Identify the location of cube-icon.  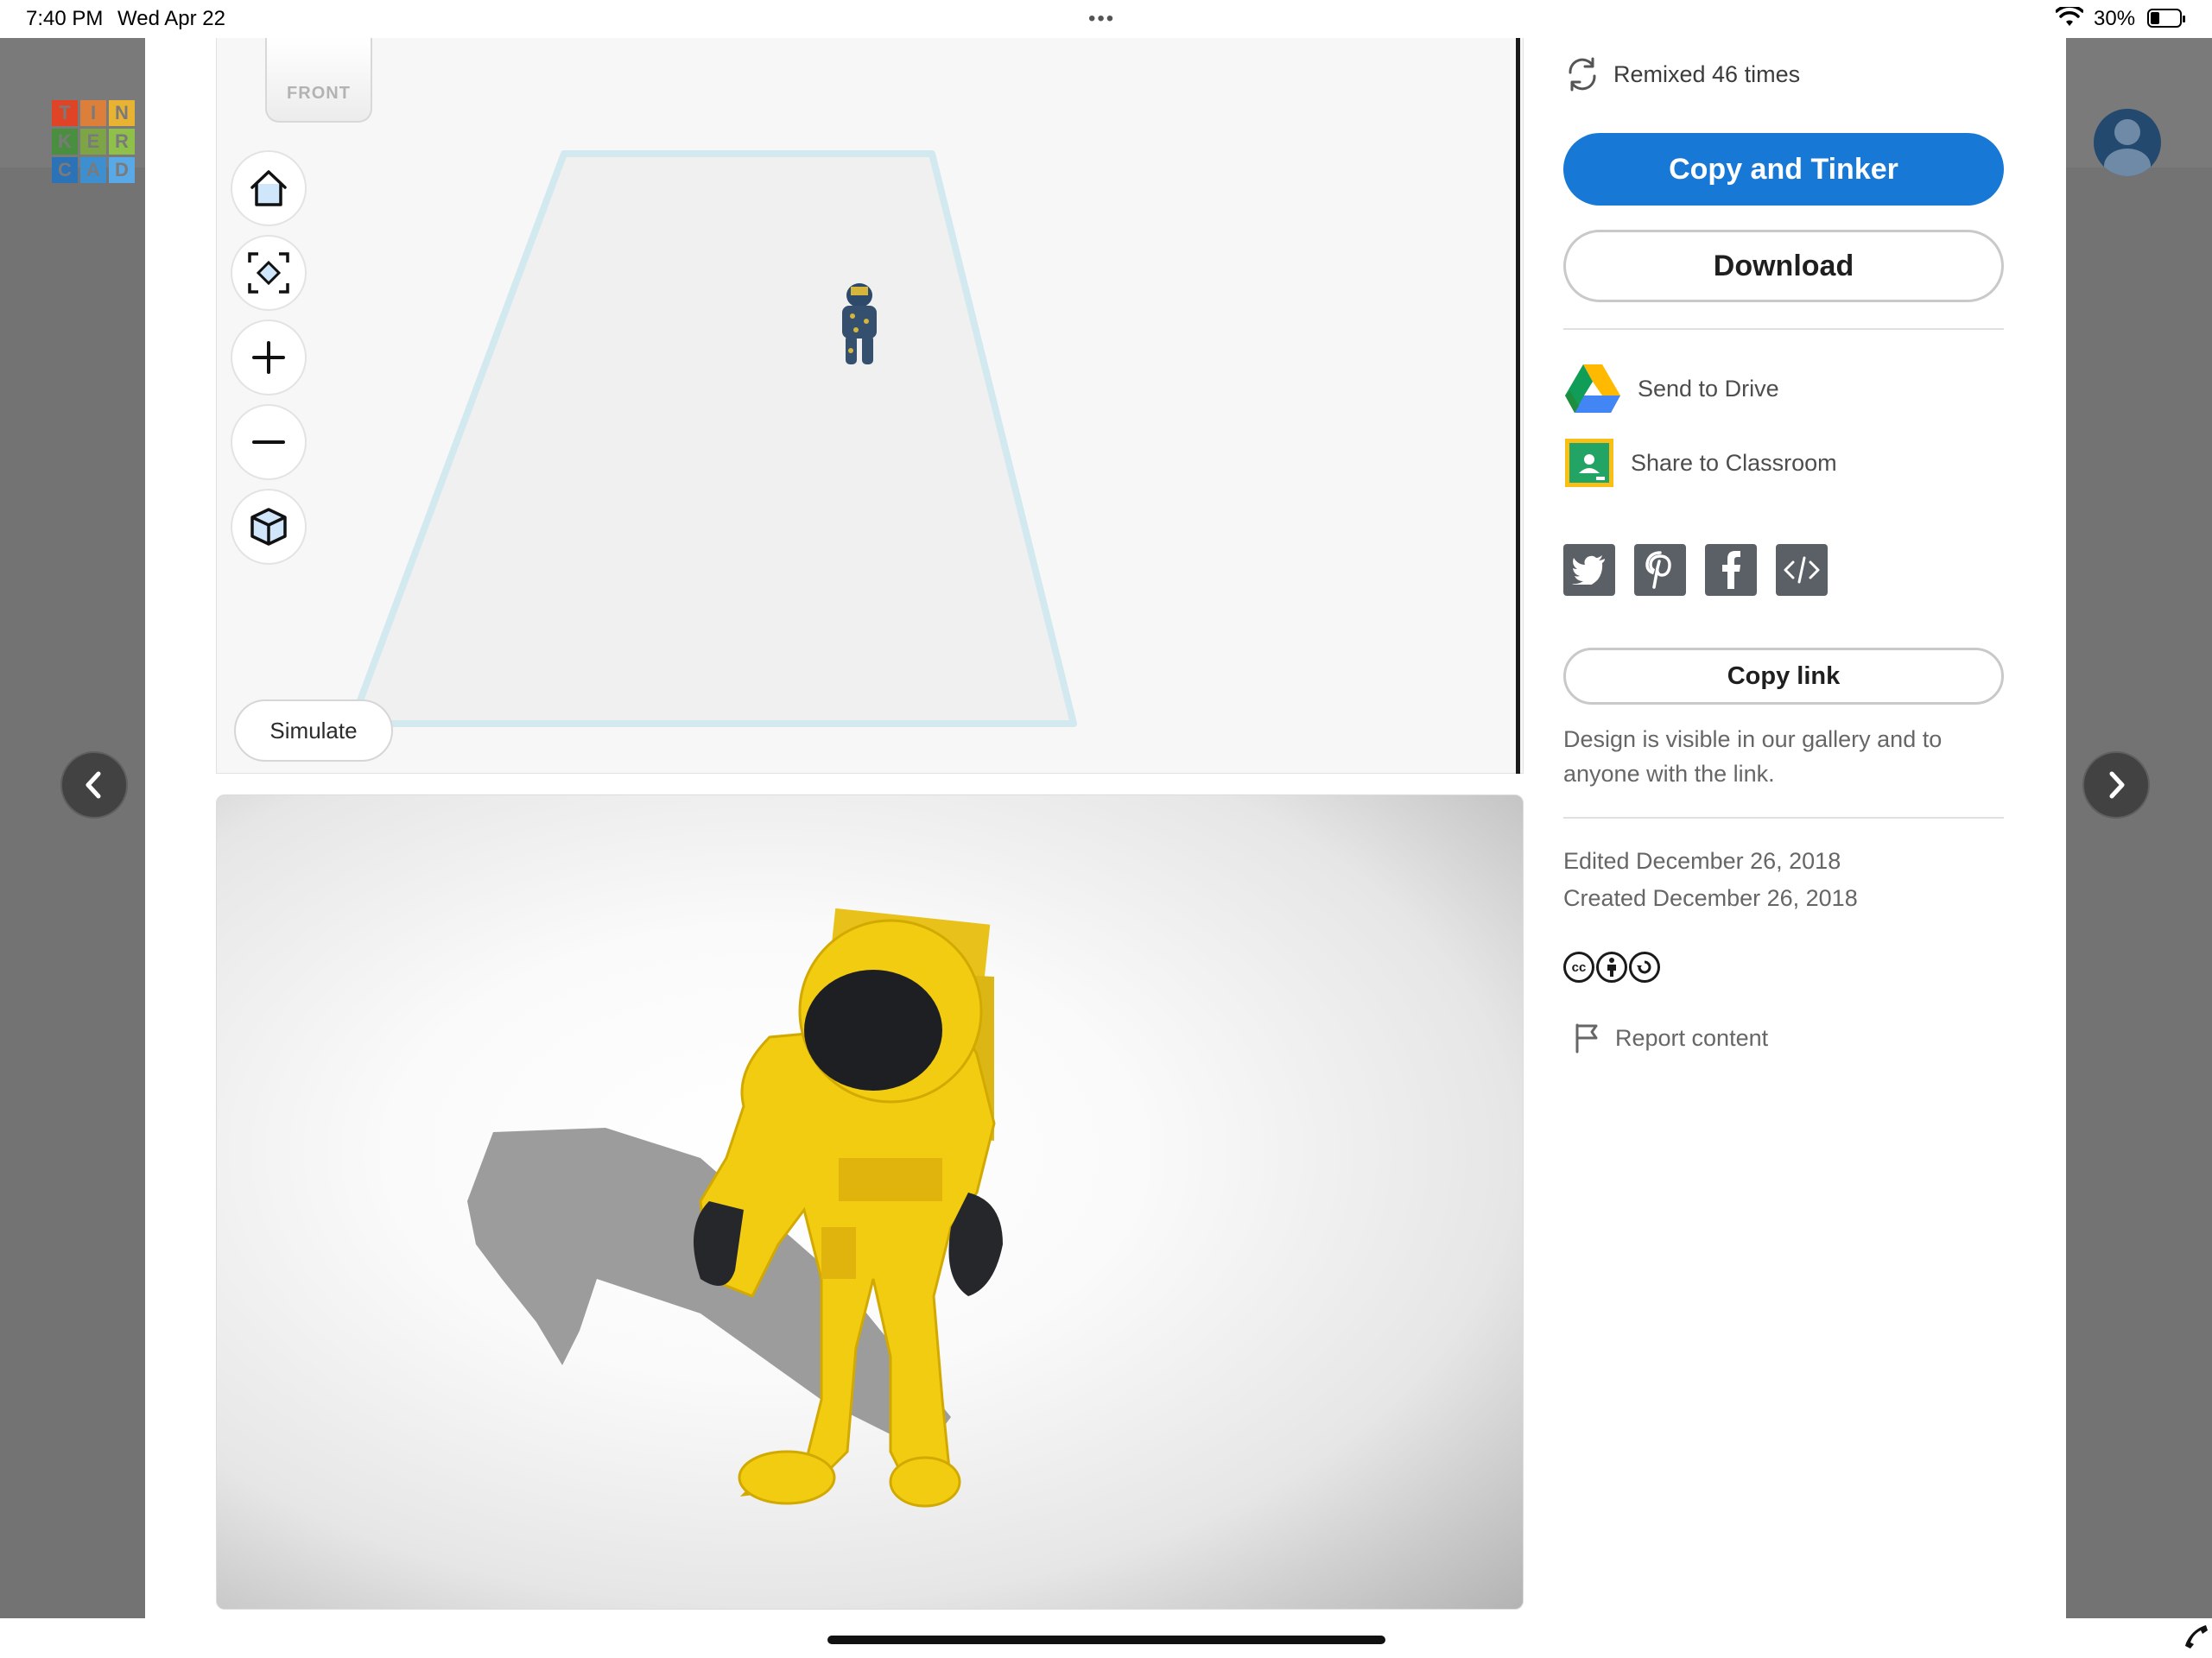
(268, 527).